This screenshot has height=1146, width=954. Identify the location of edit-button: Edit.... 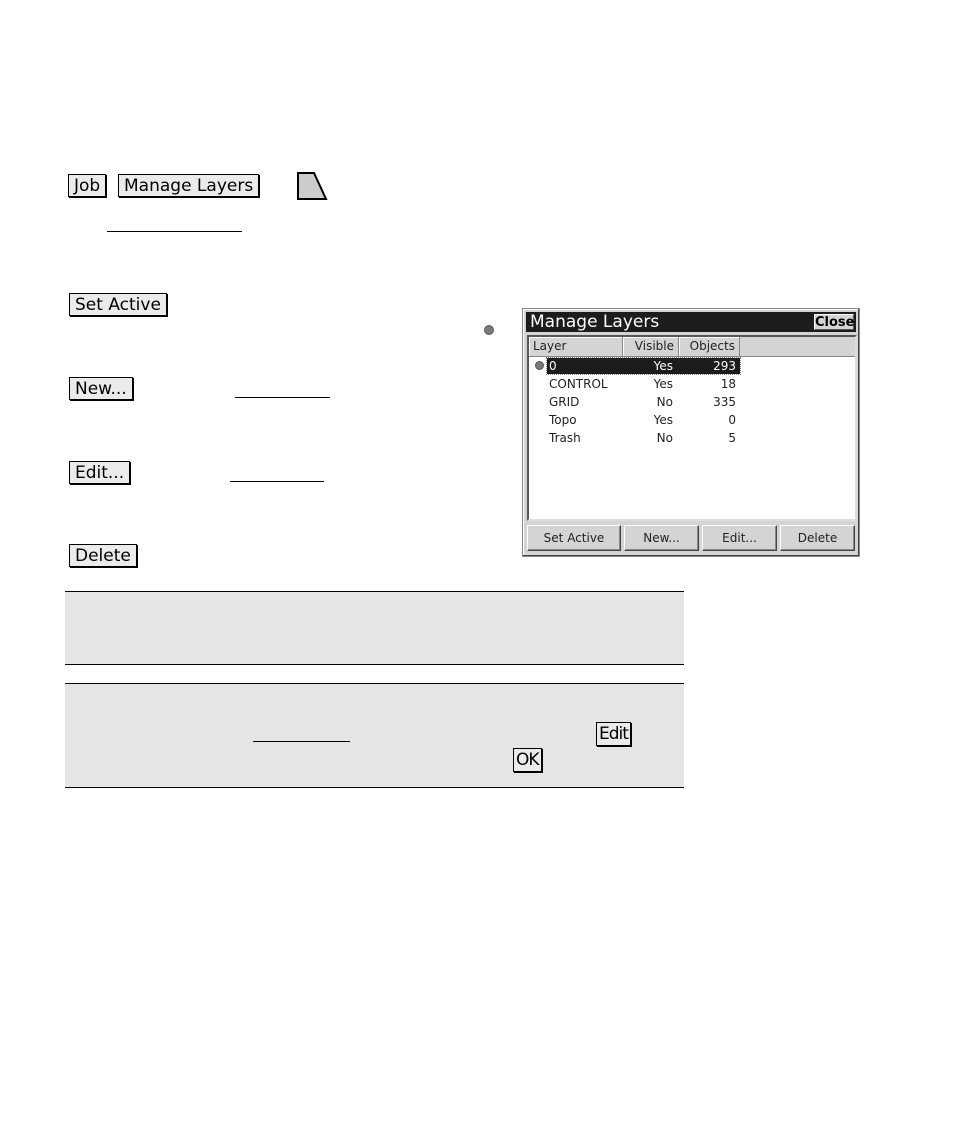
(100, 472).